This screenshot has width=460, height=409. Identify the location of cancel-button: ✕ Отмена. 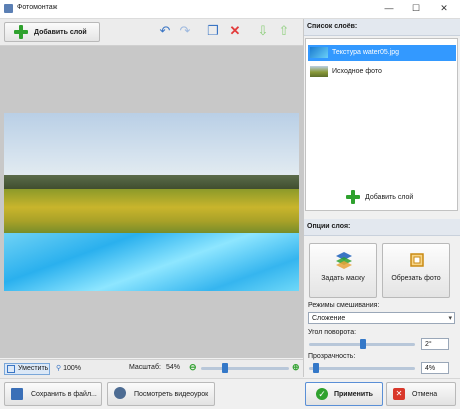
(421, 394).